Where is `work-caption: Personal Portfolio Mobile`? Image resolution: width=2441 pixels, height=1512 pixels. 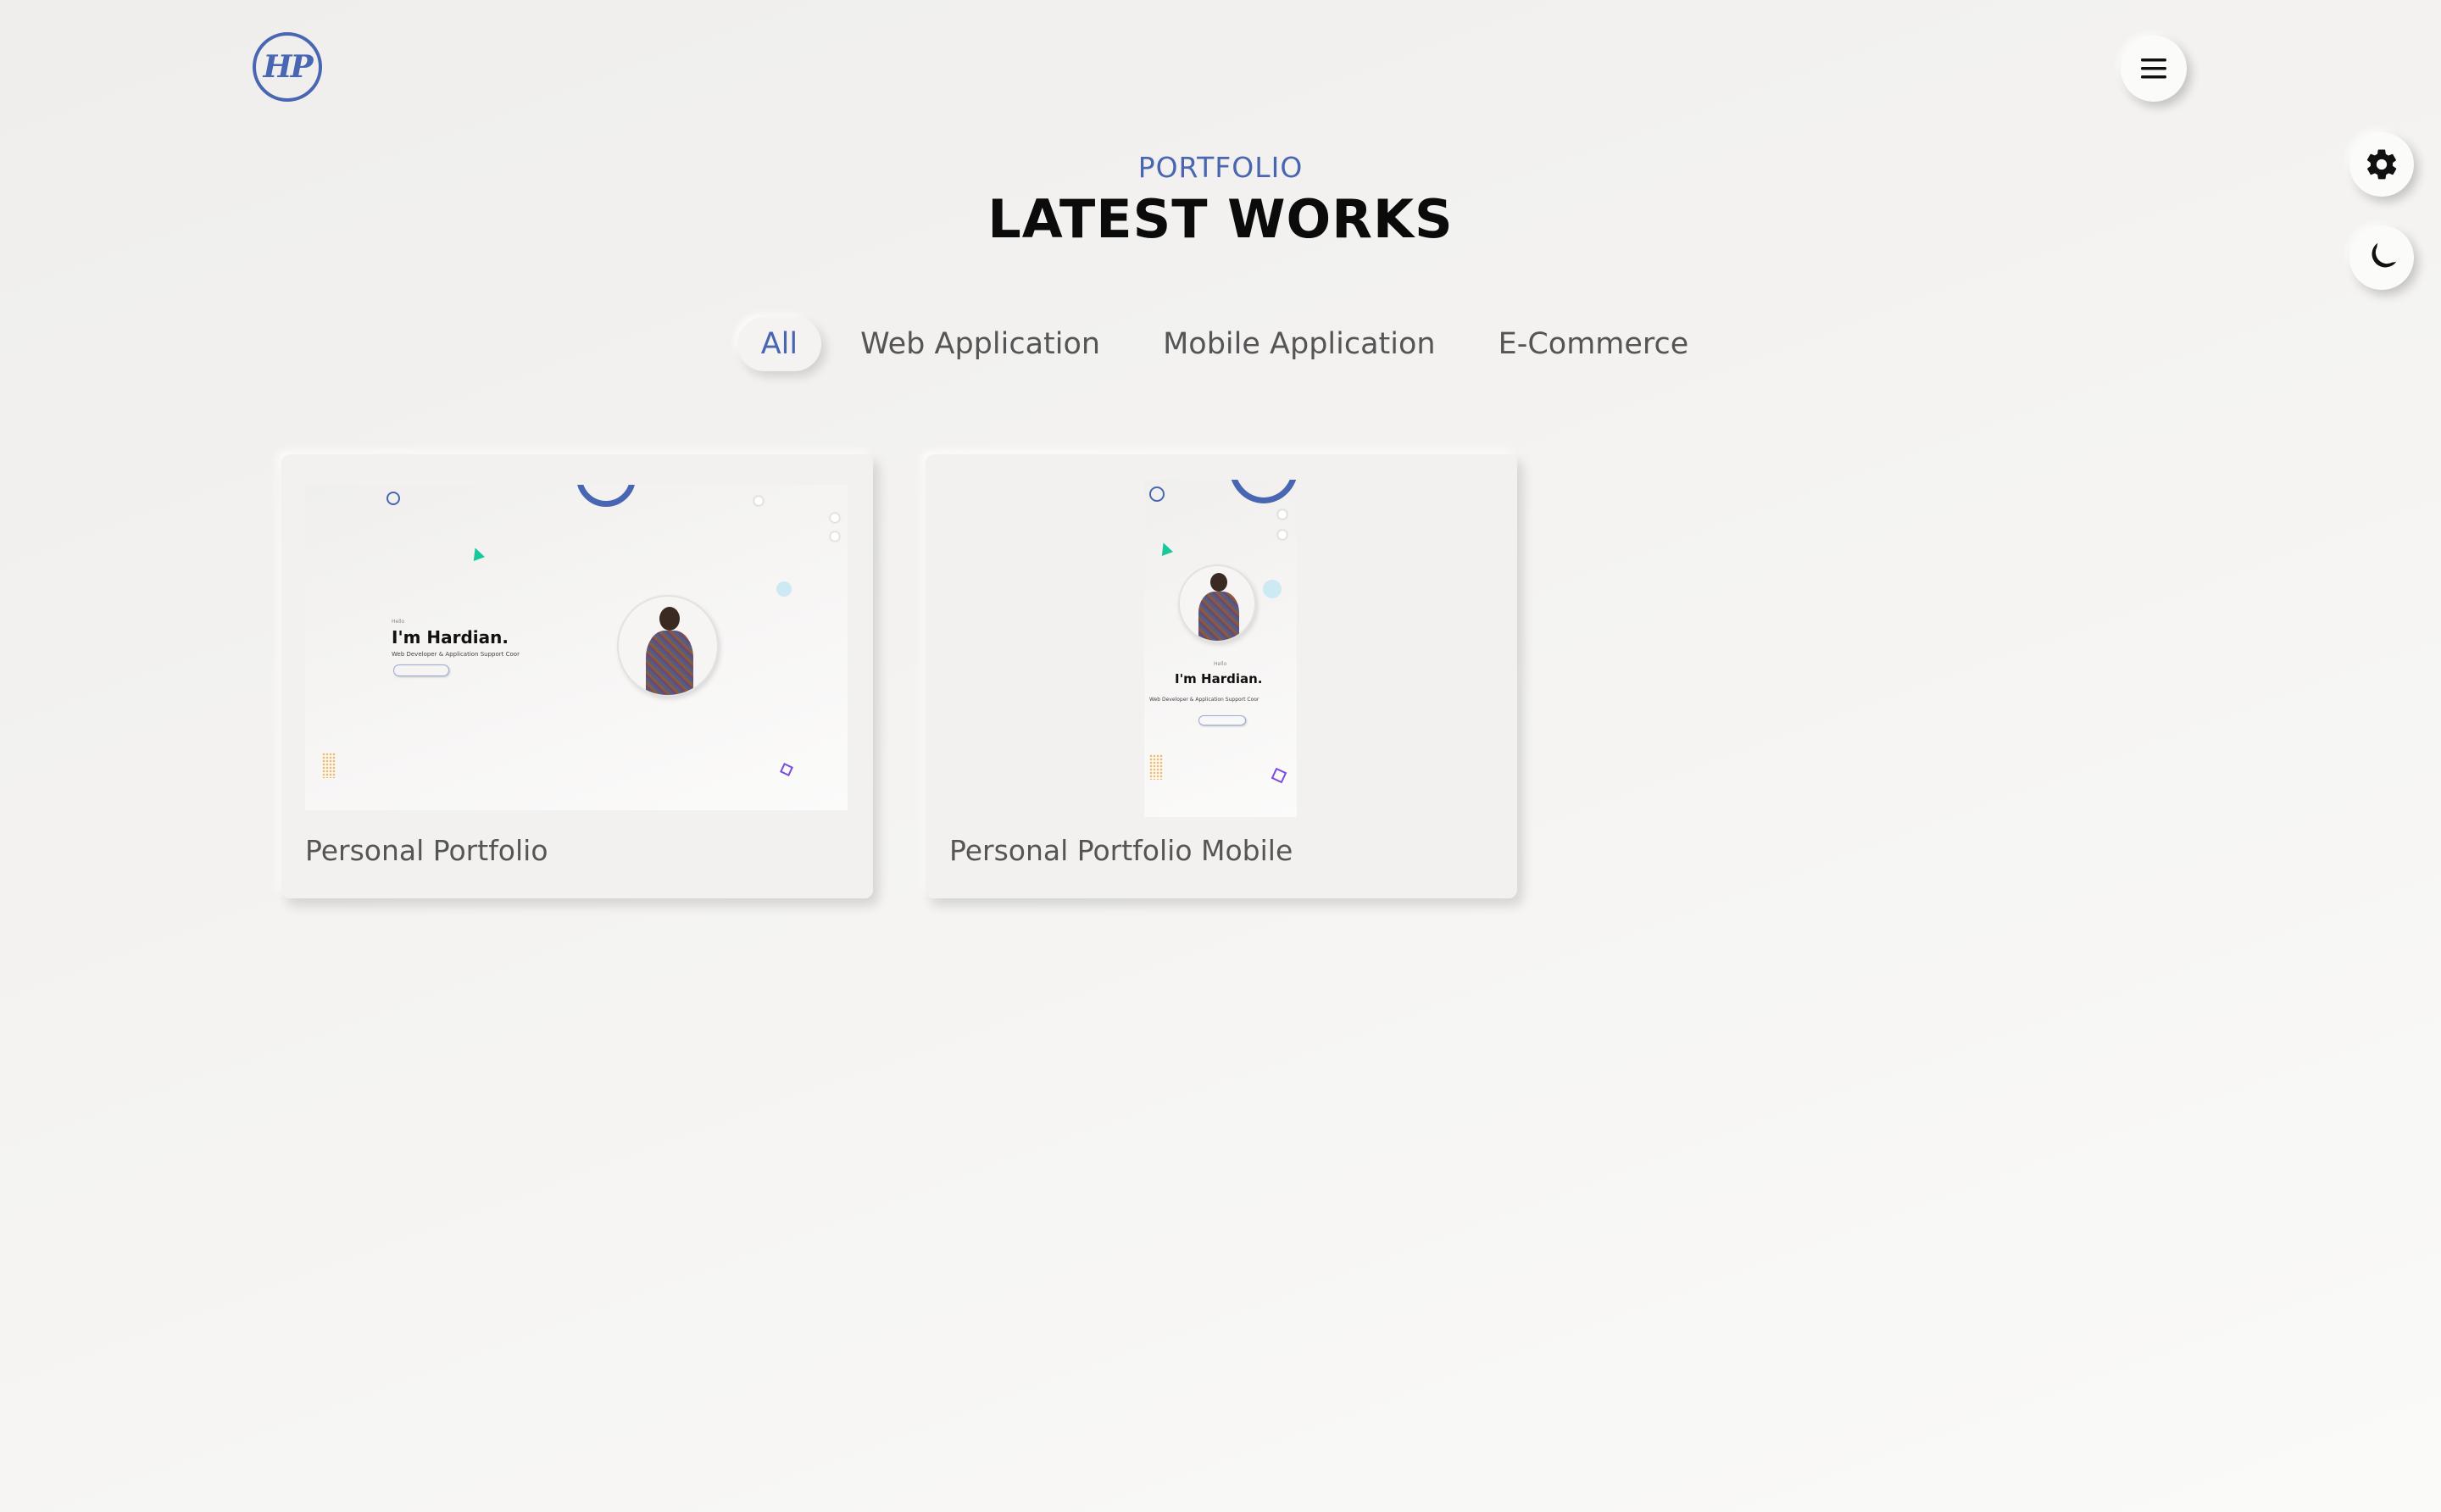 work-caption: Personal Portfolio Mobile is located at coordinates (1121, 851).